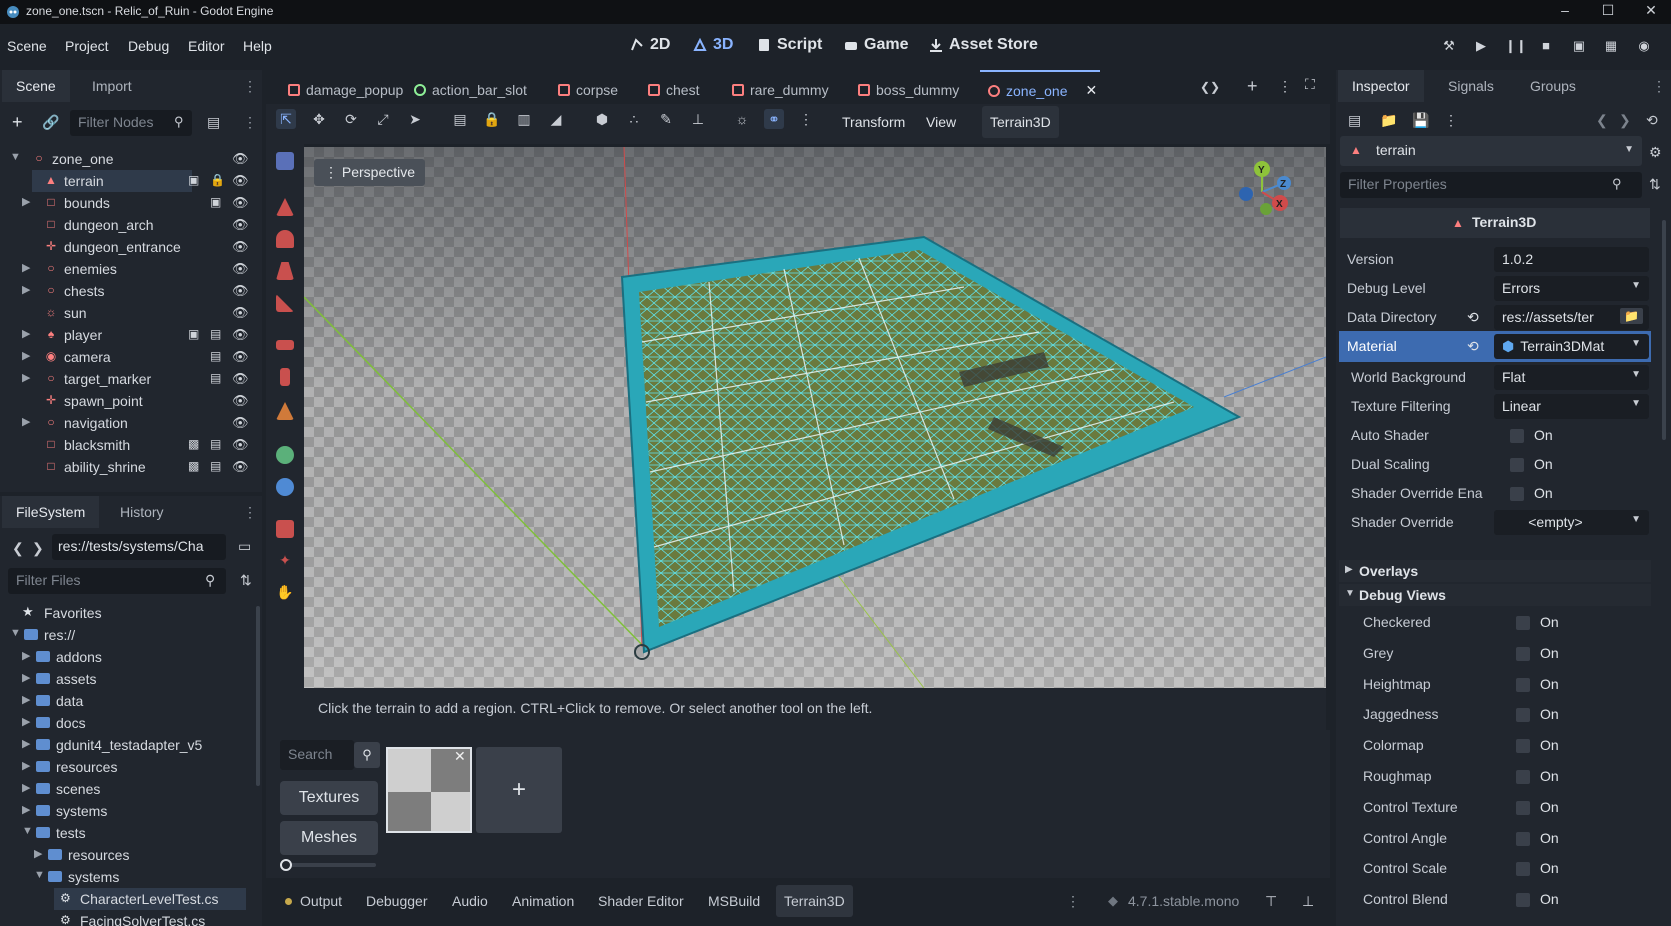 This screenshot has height=926, width=1671. What do you see at coordinates (142, 512) in the screenshot?
I see `tab-history: History` at bounding box center [142, 512].